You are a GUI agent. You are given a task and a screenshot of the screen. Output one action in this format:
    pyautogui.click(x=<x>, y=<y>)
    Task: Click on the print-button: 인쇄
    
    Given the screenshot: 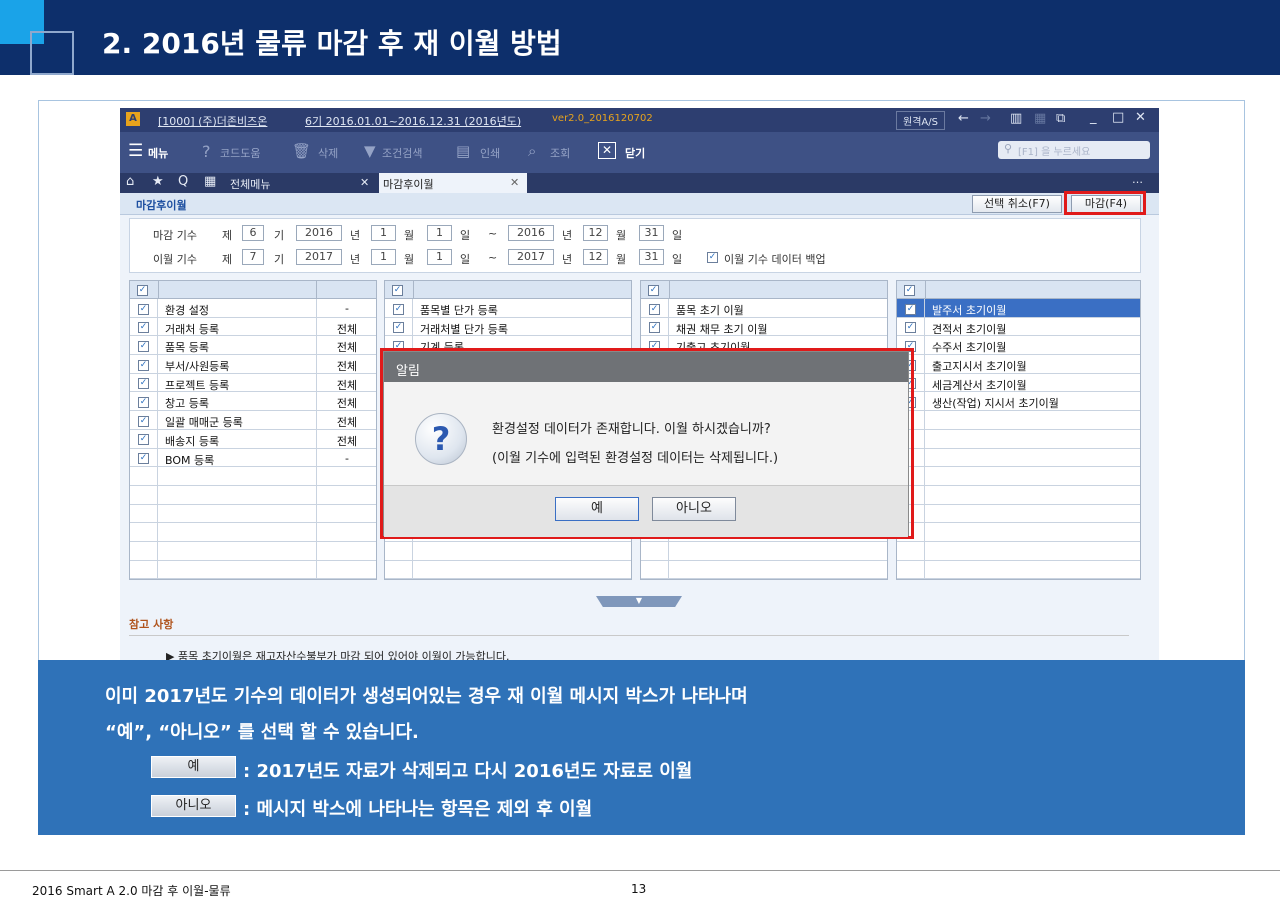 What is the action you would take?
    pyautogui.click(x=490, y=153)
    